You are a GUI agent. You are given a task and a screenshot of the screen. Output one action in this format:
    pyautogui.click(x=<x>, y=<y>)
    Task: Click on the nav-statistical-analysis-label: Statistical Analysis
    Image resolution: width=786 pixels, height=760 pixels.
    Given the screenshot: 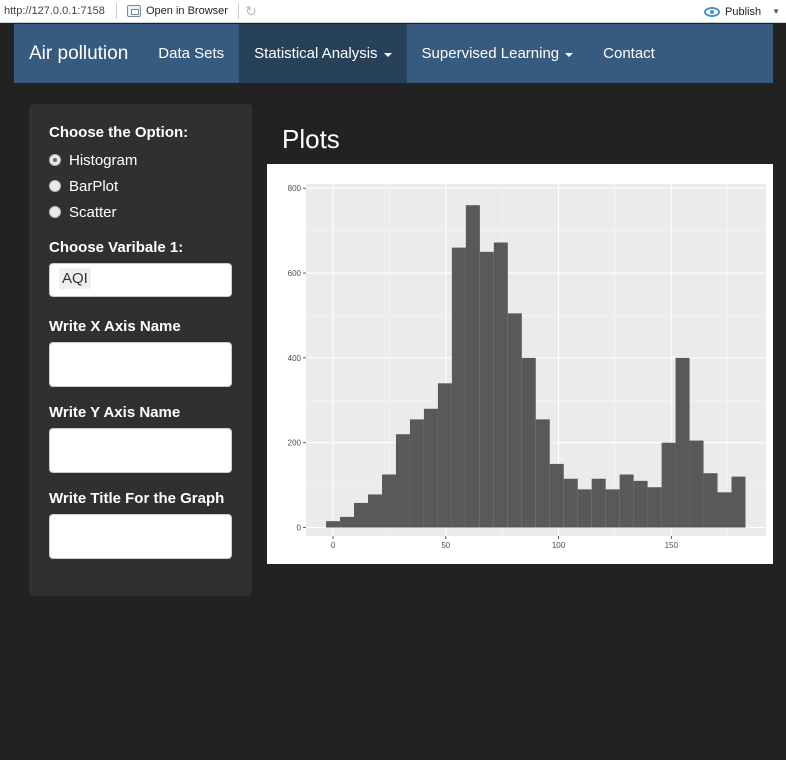 What is the action you would take?
    pyautogui.click(x=316, y=53)
    